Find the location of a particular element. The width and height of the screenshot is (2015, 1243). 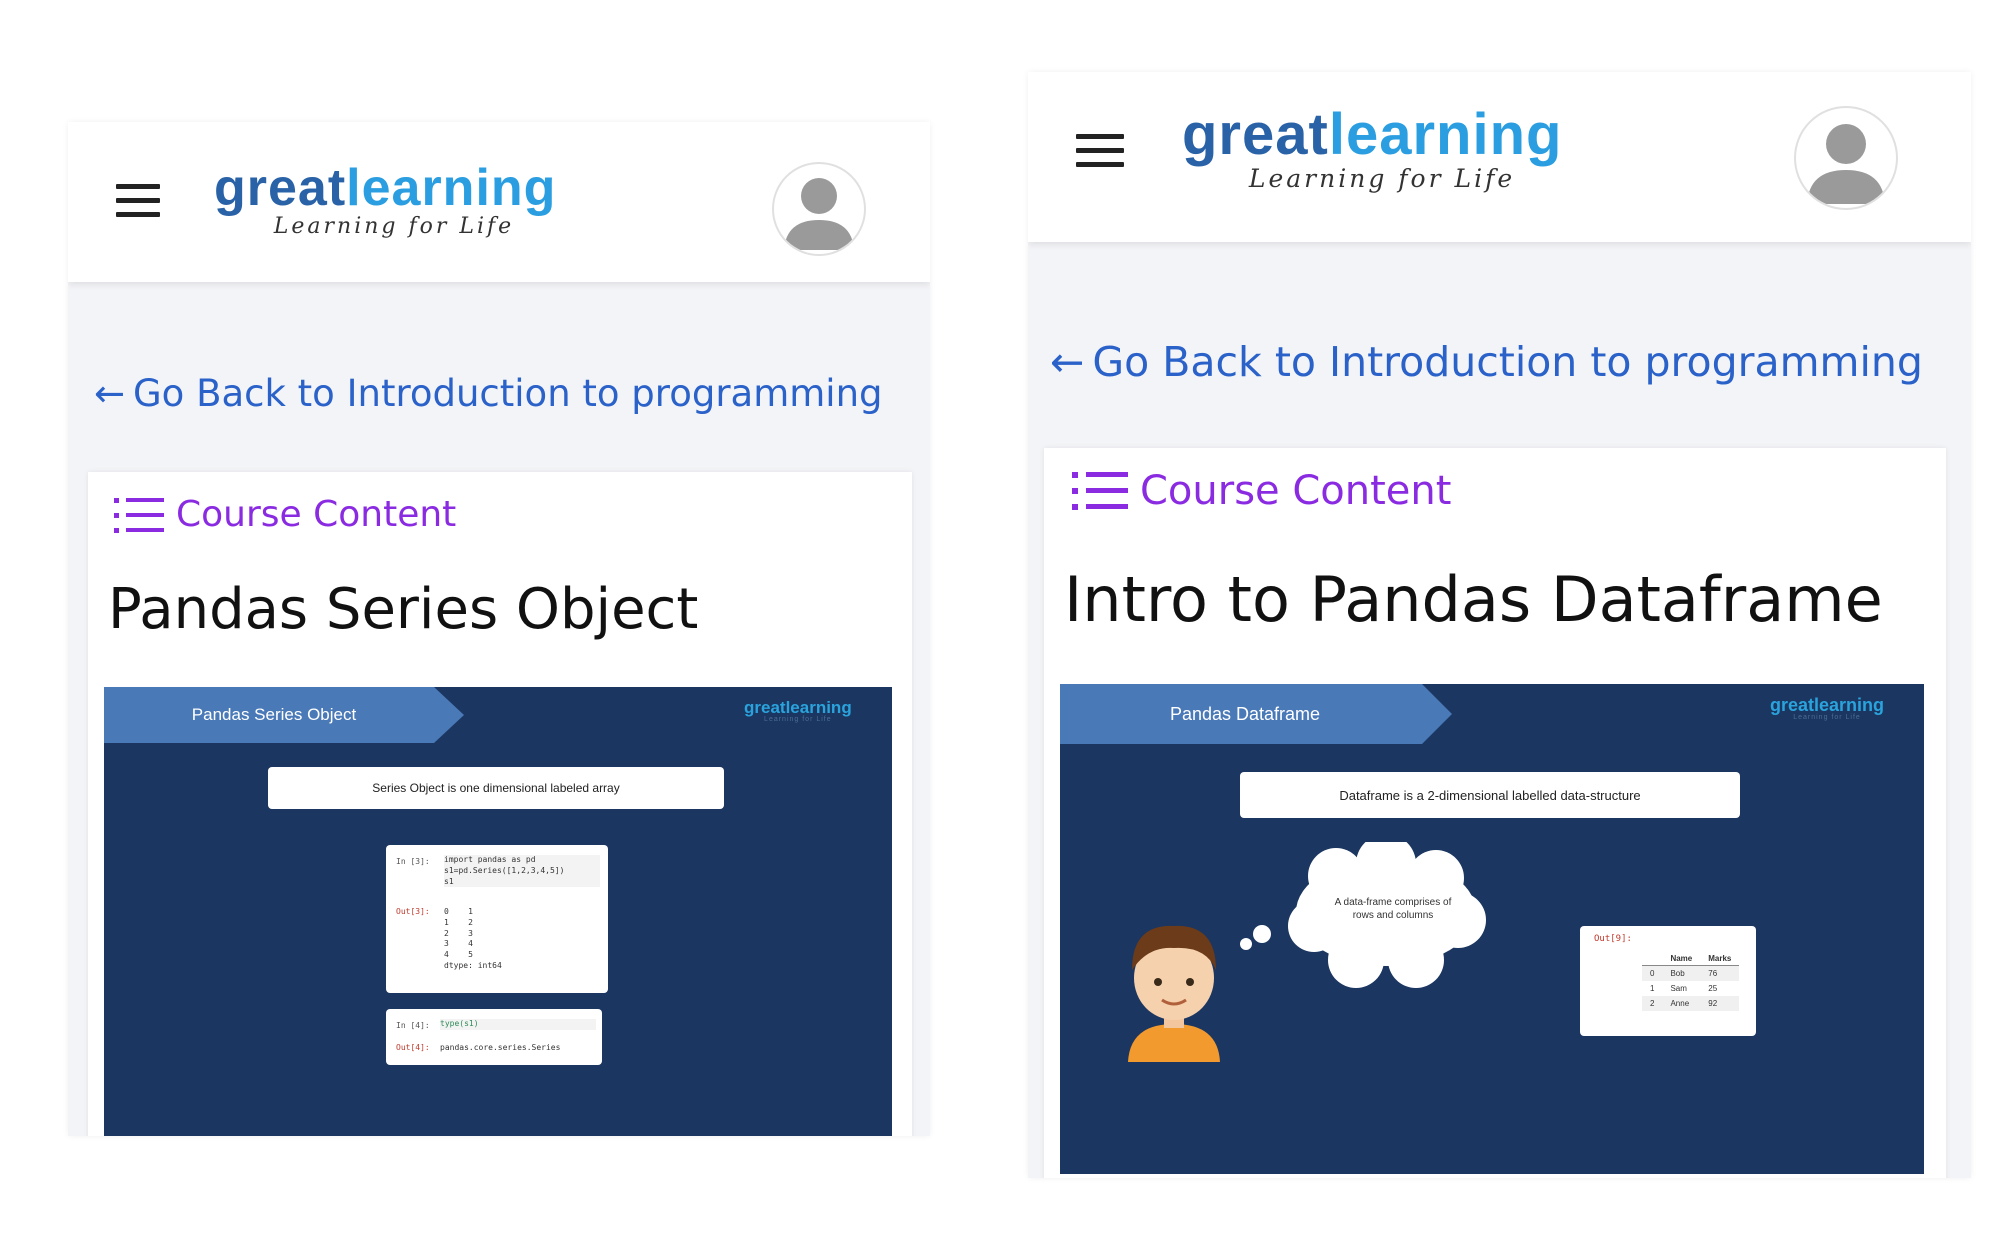

table-header-cell: Name is located at coordinates (1681, 958).